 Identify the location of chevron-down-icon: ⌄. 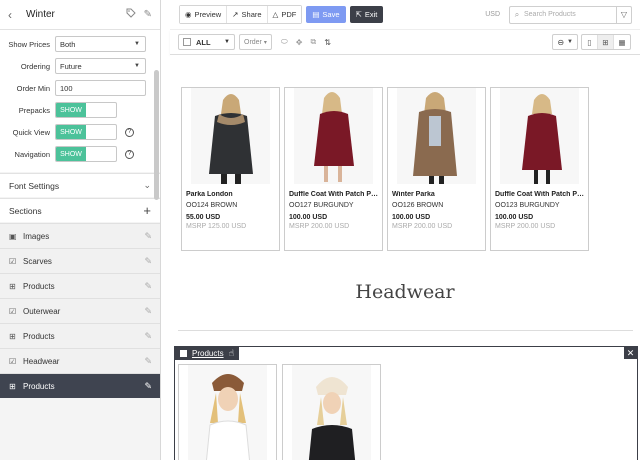
(147, 185).